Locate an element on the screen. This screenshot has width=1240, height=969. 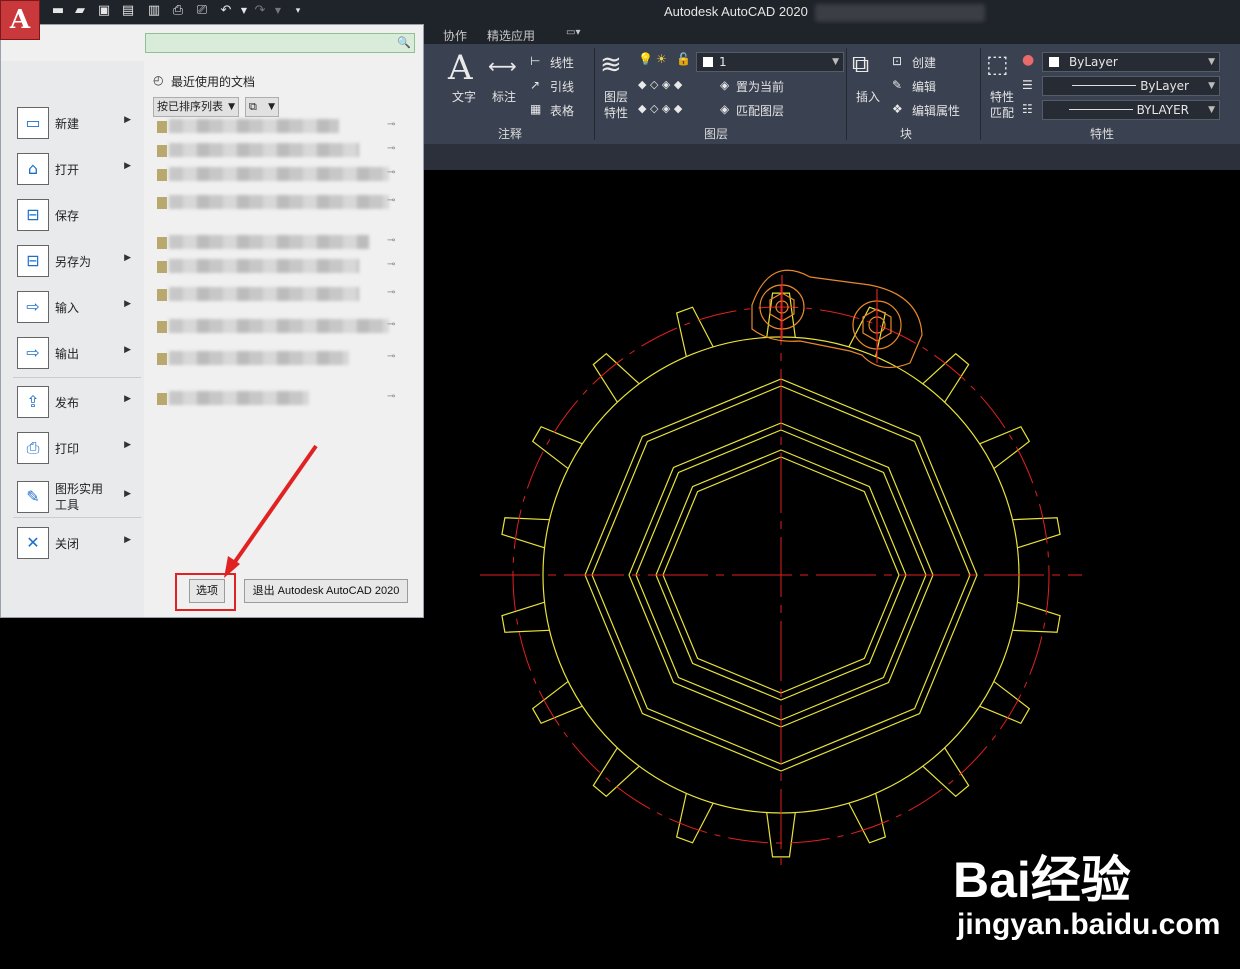
watermark-url: jingyan.baidu.com is located at coordinates (1089, 924).